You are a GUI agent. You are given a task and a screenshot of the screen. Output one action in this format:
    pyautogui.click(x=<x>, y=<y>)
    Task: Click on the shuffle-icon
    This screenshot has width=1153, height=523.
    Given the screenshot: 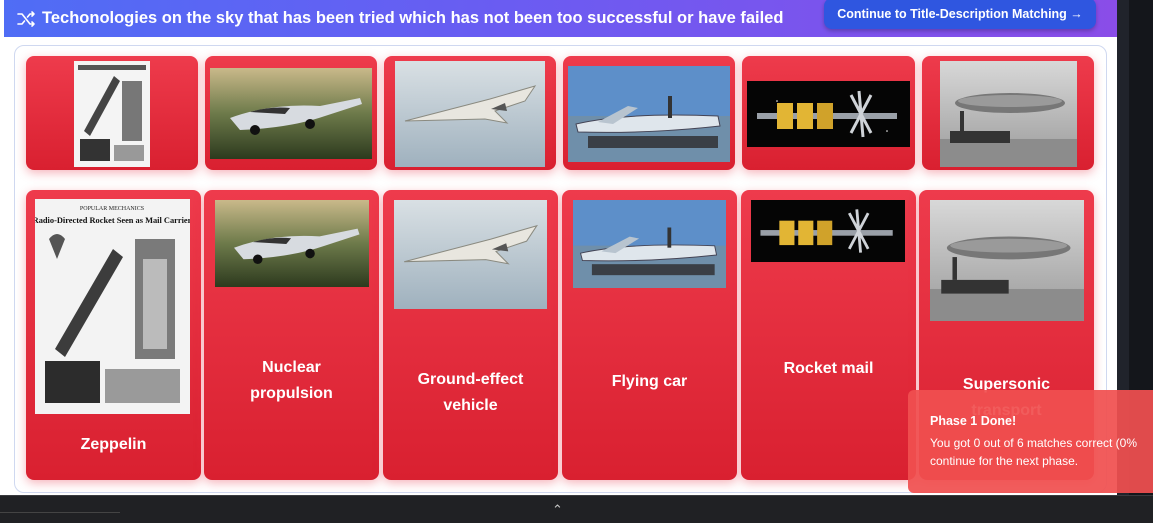 What is the action you would take?
    pyautogui.click(x=26, y=19)
    